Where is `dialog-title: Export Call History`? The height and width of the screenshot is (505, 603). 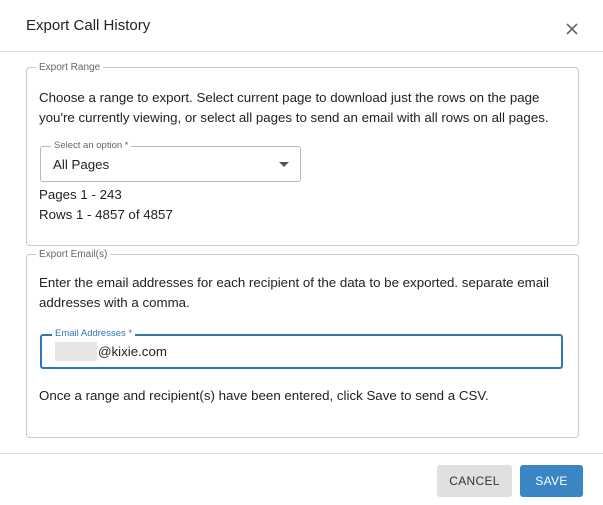 dialog-title: Export Call History is located at coordinates (88, 25).